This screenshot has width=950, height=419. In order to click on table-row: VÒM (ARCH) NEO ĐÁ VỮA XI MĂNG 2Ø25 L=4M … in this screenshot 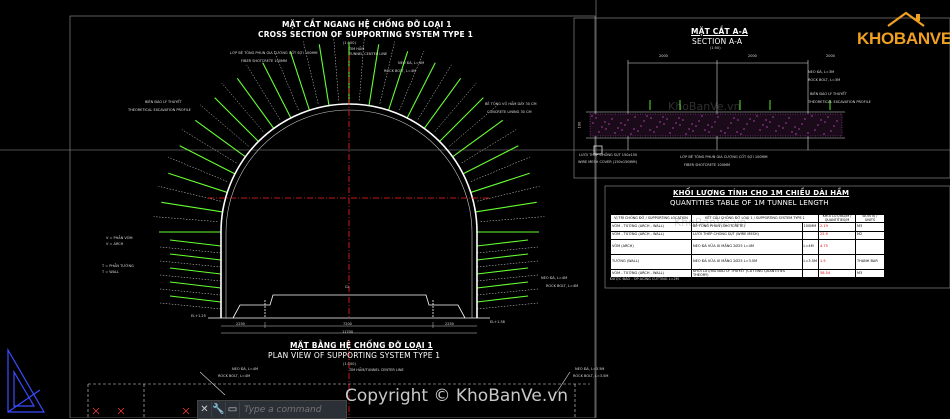, I will do `click(747, 246)`.